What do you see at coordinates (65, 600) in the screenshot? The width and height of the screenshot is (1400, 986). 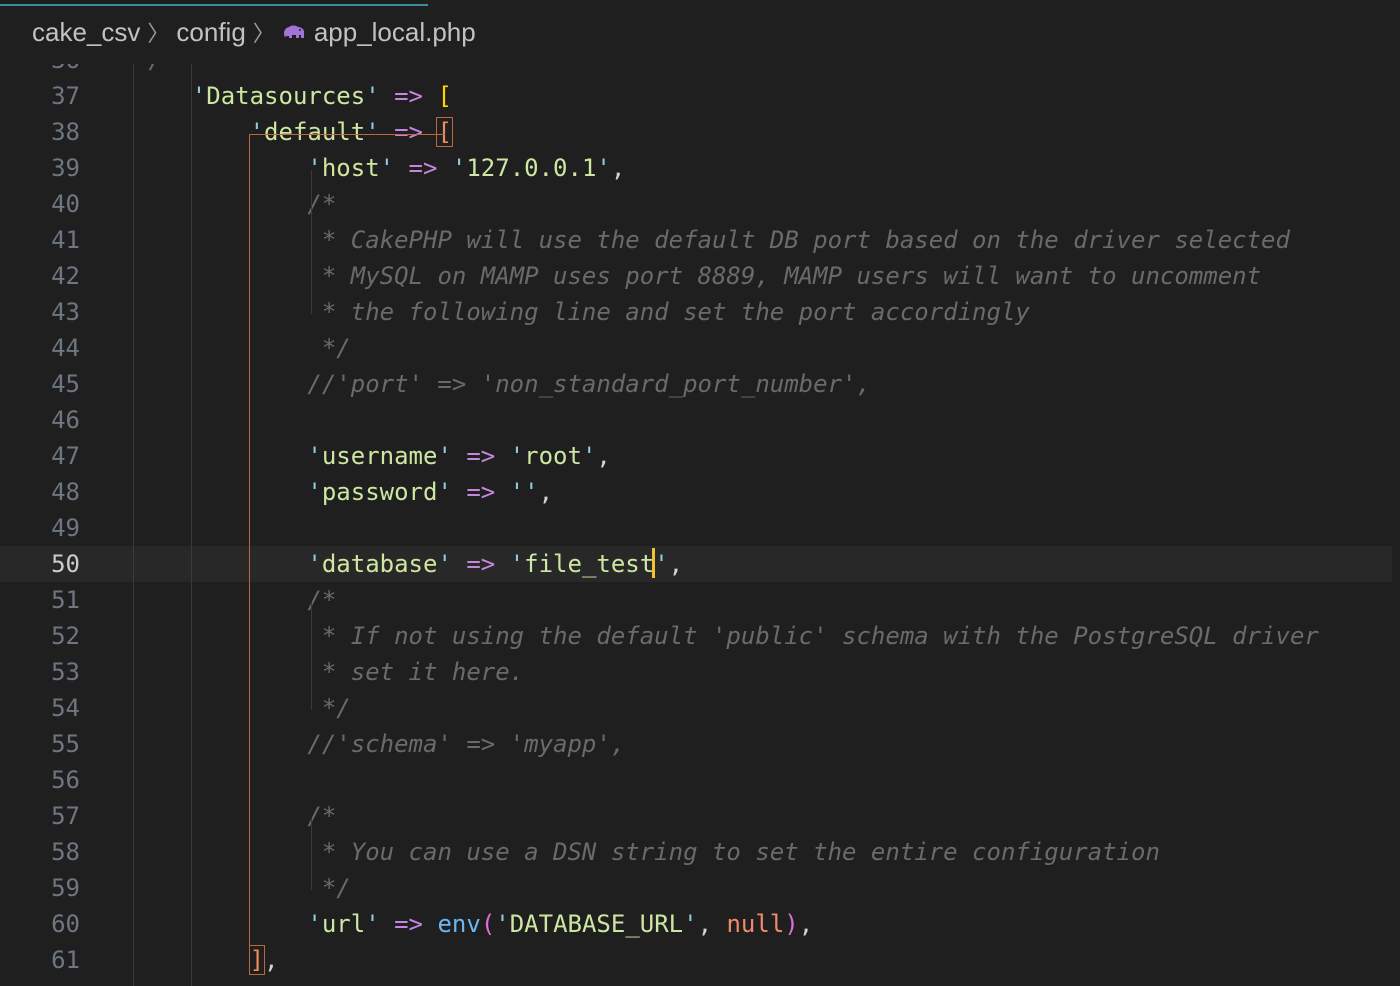 I see `line-number: 51` at bounding box center [65, 600].